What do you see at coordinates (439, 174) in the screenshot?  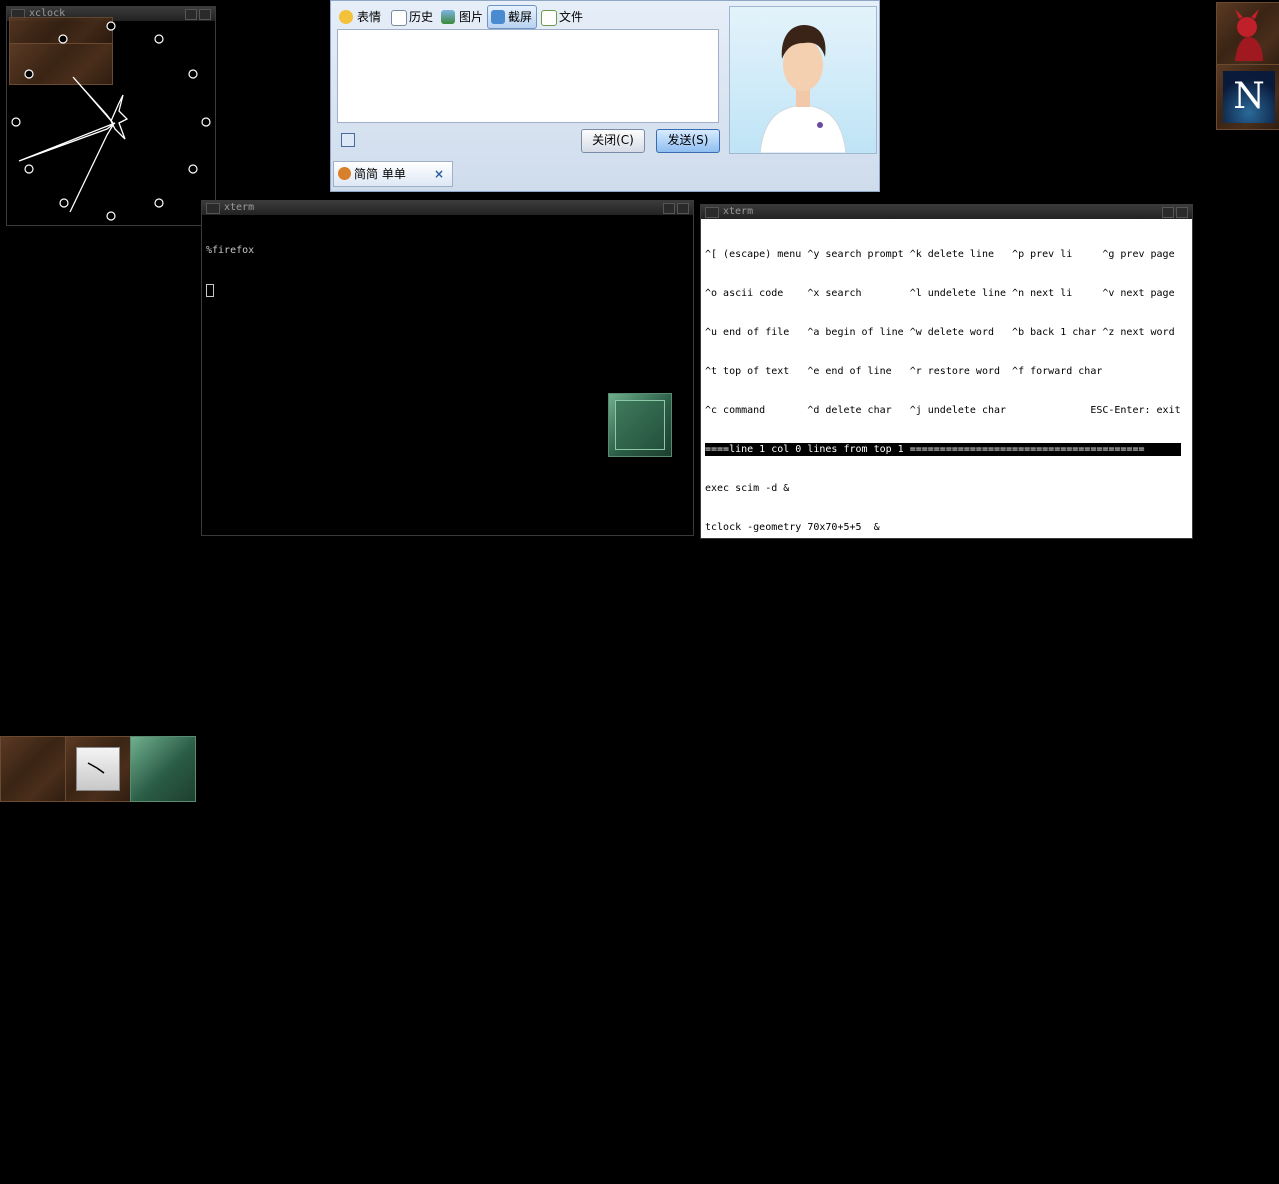 I see `tab-close-icon: ×` at bounding box center [439, 174].